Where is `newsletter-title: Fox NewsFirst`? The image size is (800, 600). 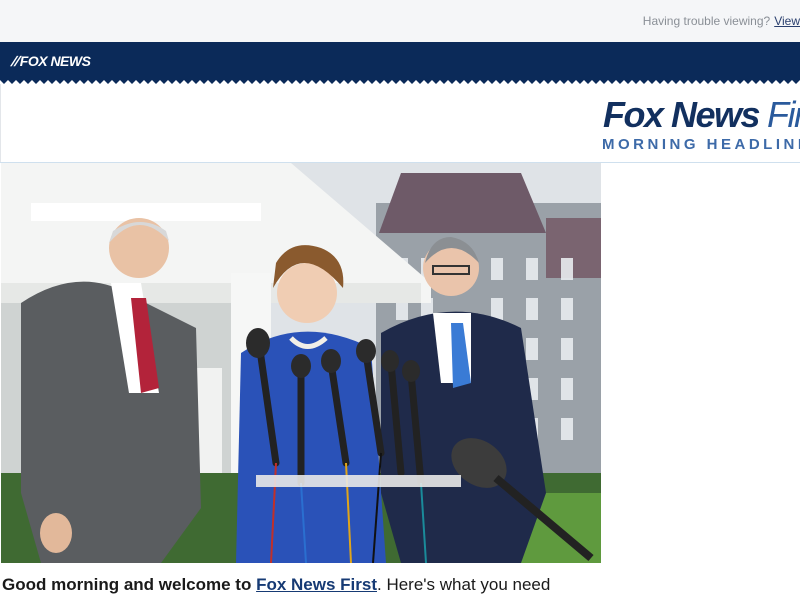
newsletter-title: Fox NewsFirst is located at coordinates (701, 115).